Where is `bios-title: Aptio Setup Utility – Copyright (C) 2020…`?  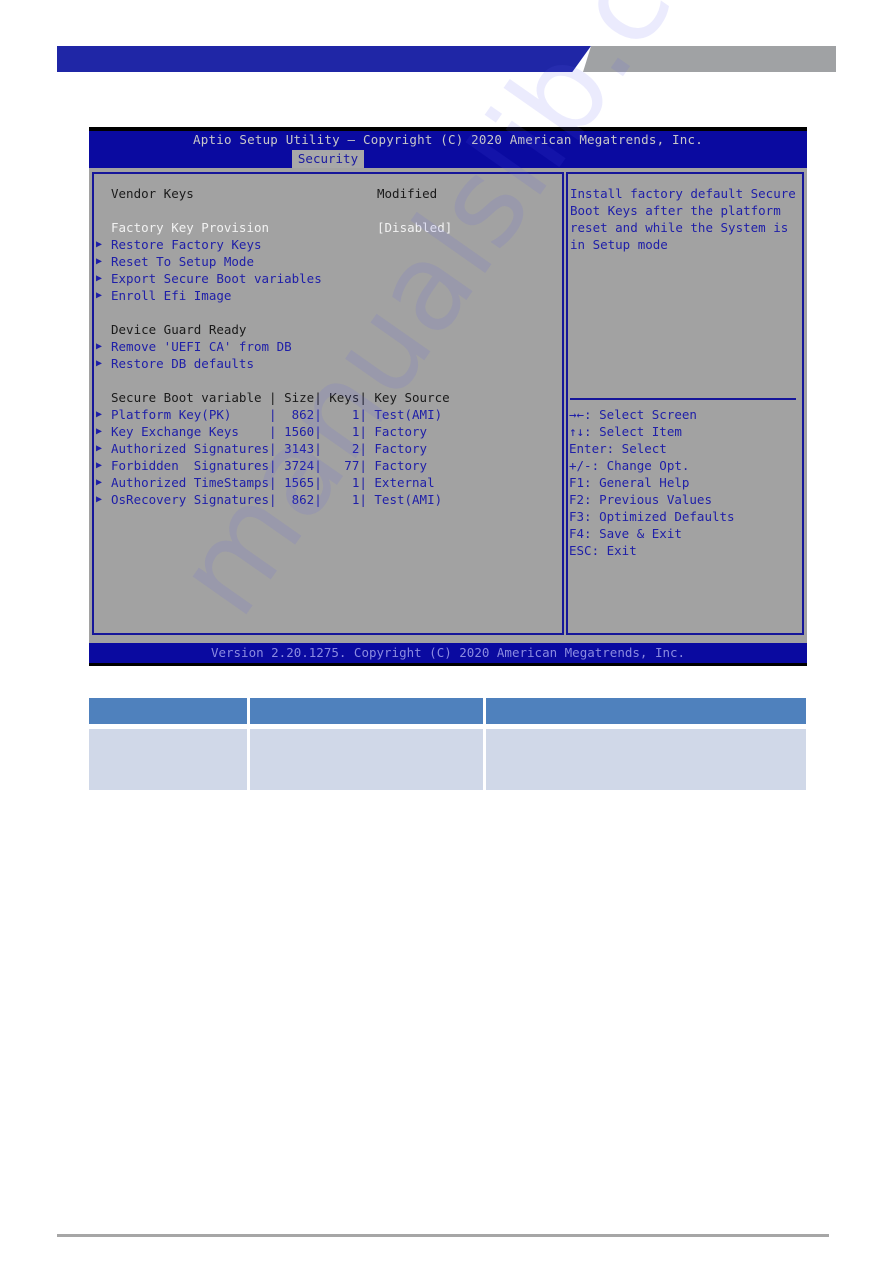 bios-title: Aptio Setup Utility – Copyright (C) 2020… is located at coordinates (448, 139).